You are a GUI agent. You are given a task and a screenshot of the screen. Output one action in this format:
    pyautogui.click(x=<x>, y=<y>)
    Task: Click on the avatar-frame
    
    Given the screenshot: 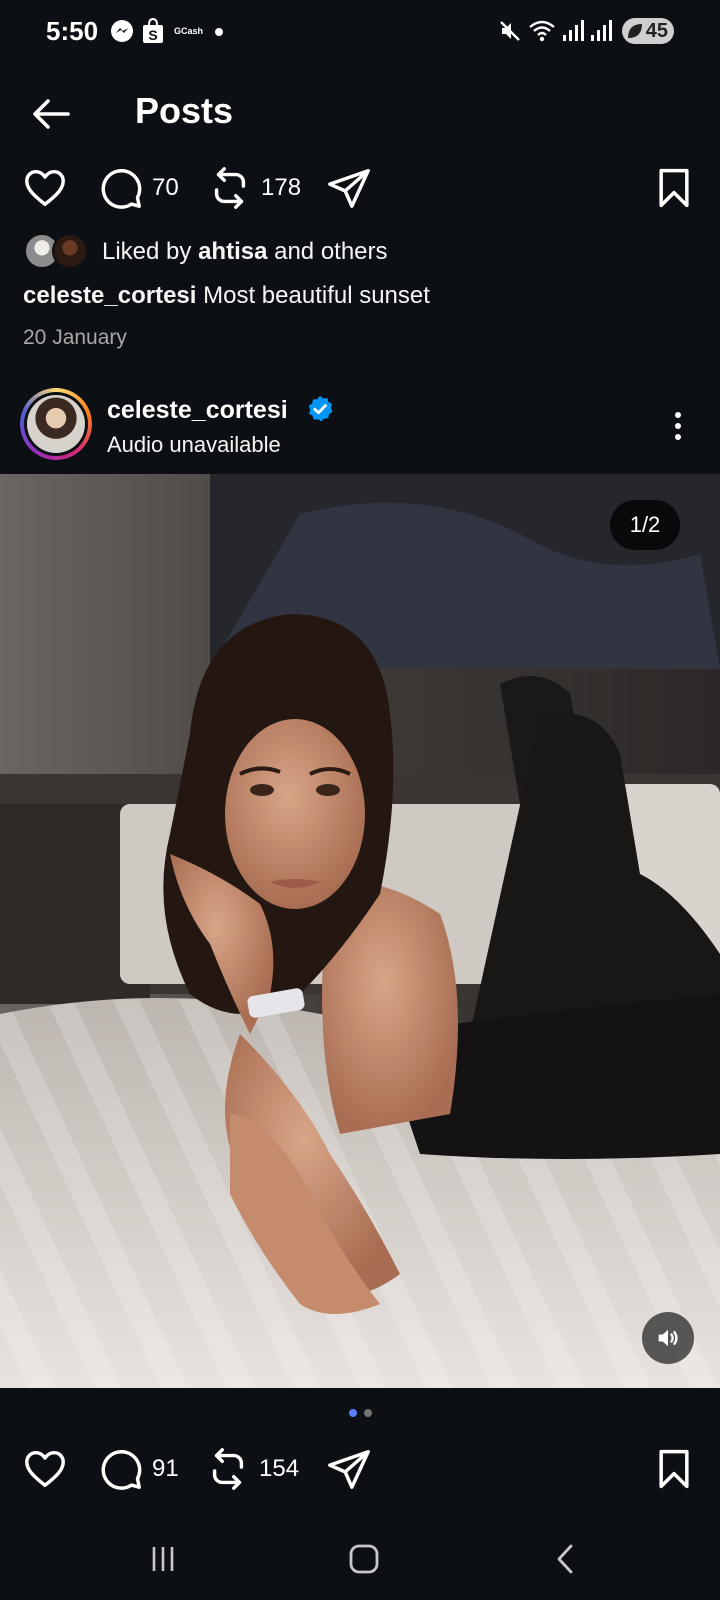 What is the action you would take?
    pyautogui.click(x=56, y=424)
    